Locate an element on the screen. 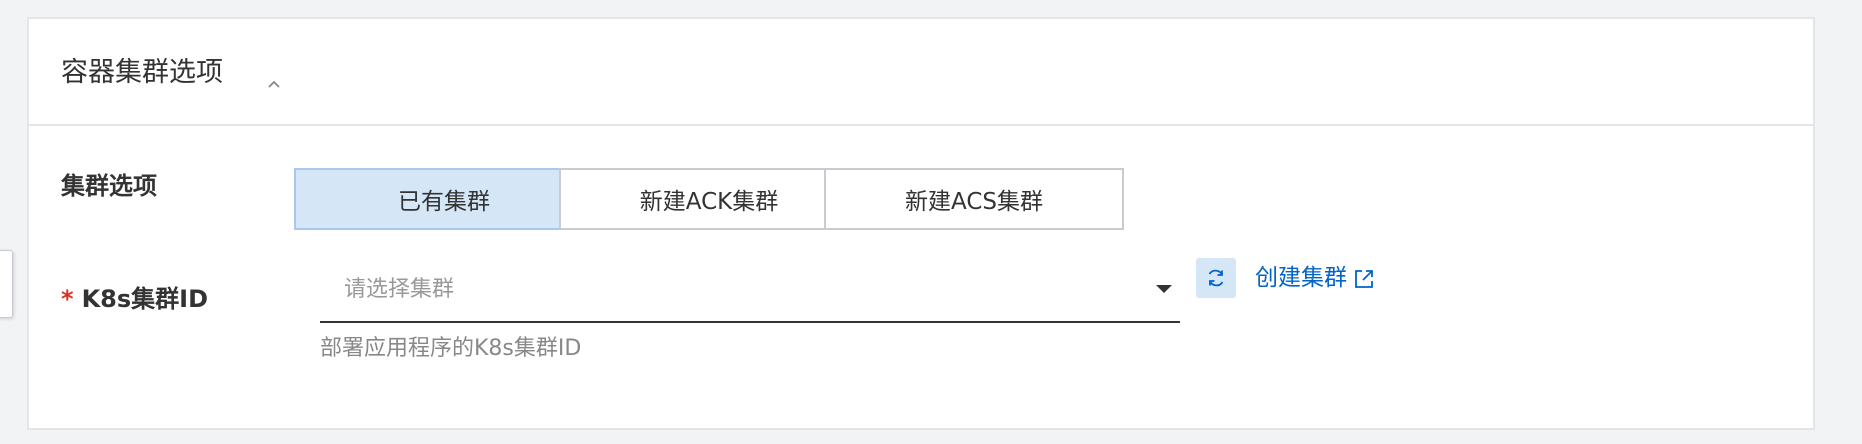 This screenshot has height=444, width=1862. option-new-acs-cluster: 新建ACS集群 is located at coordinates (974, 199).